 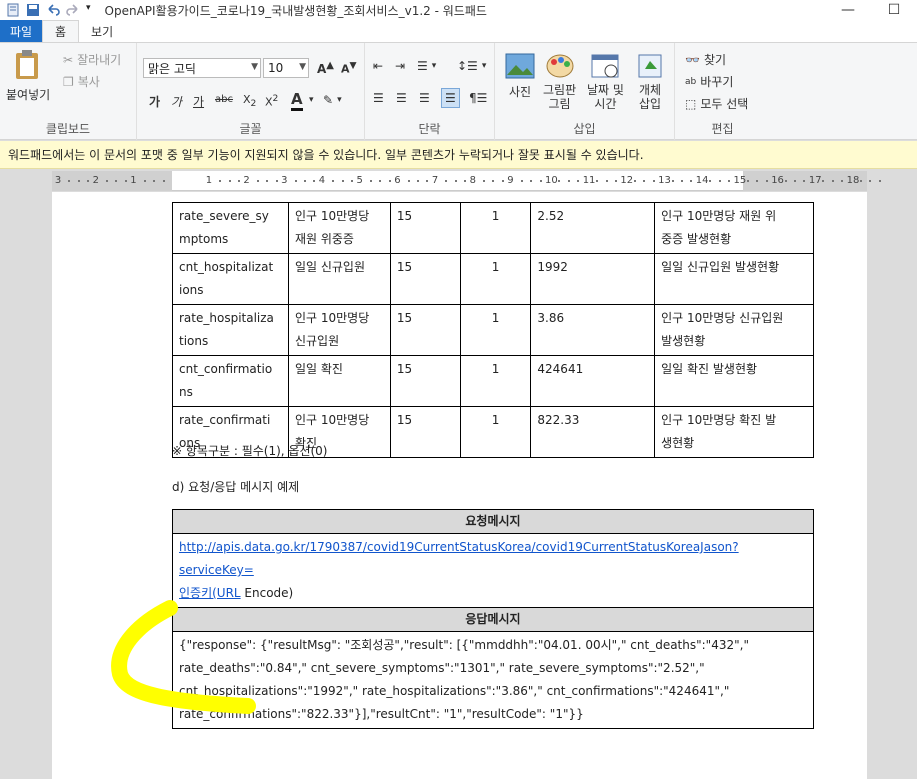 What do you see at coordinates (249, 101) in the screenshot?
I see `subscript-button: X2` at bounding box center [249, 101].